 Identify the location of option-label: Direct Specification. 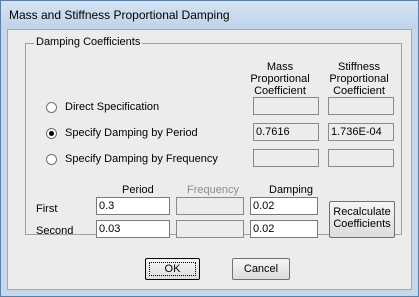
(112, 107).